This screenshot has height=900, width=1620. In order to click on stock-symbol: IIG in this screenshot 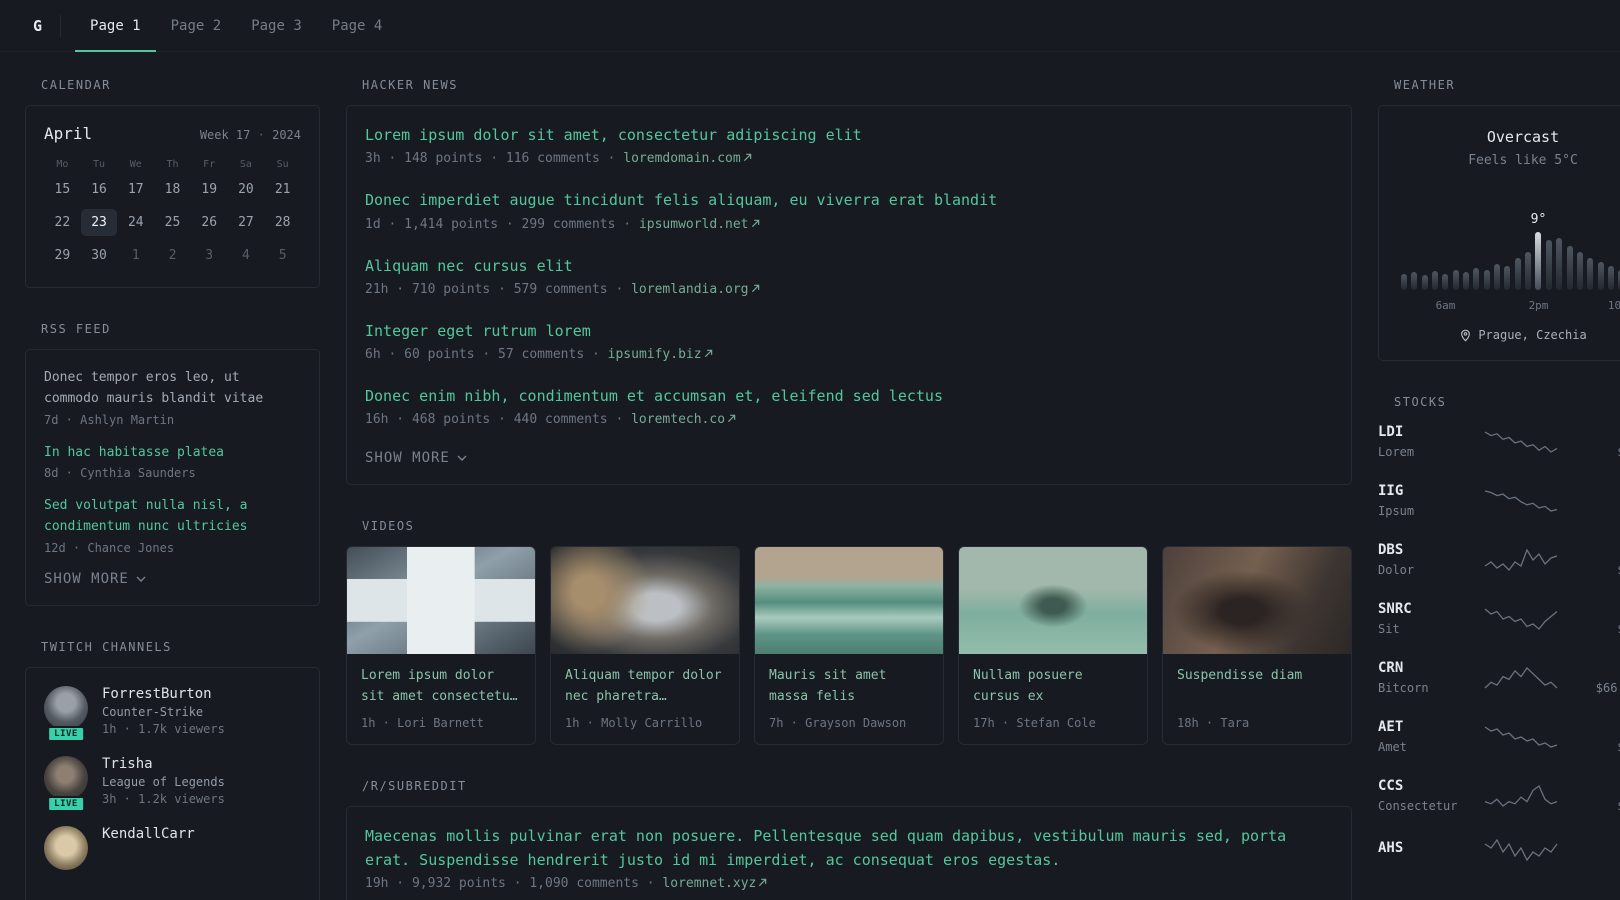, I will do `click(1424, 491)`.